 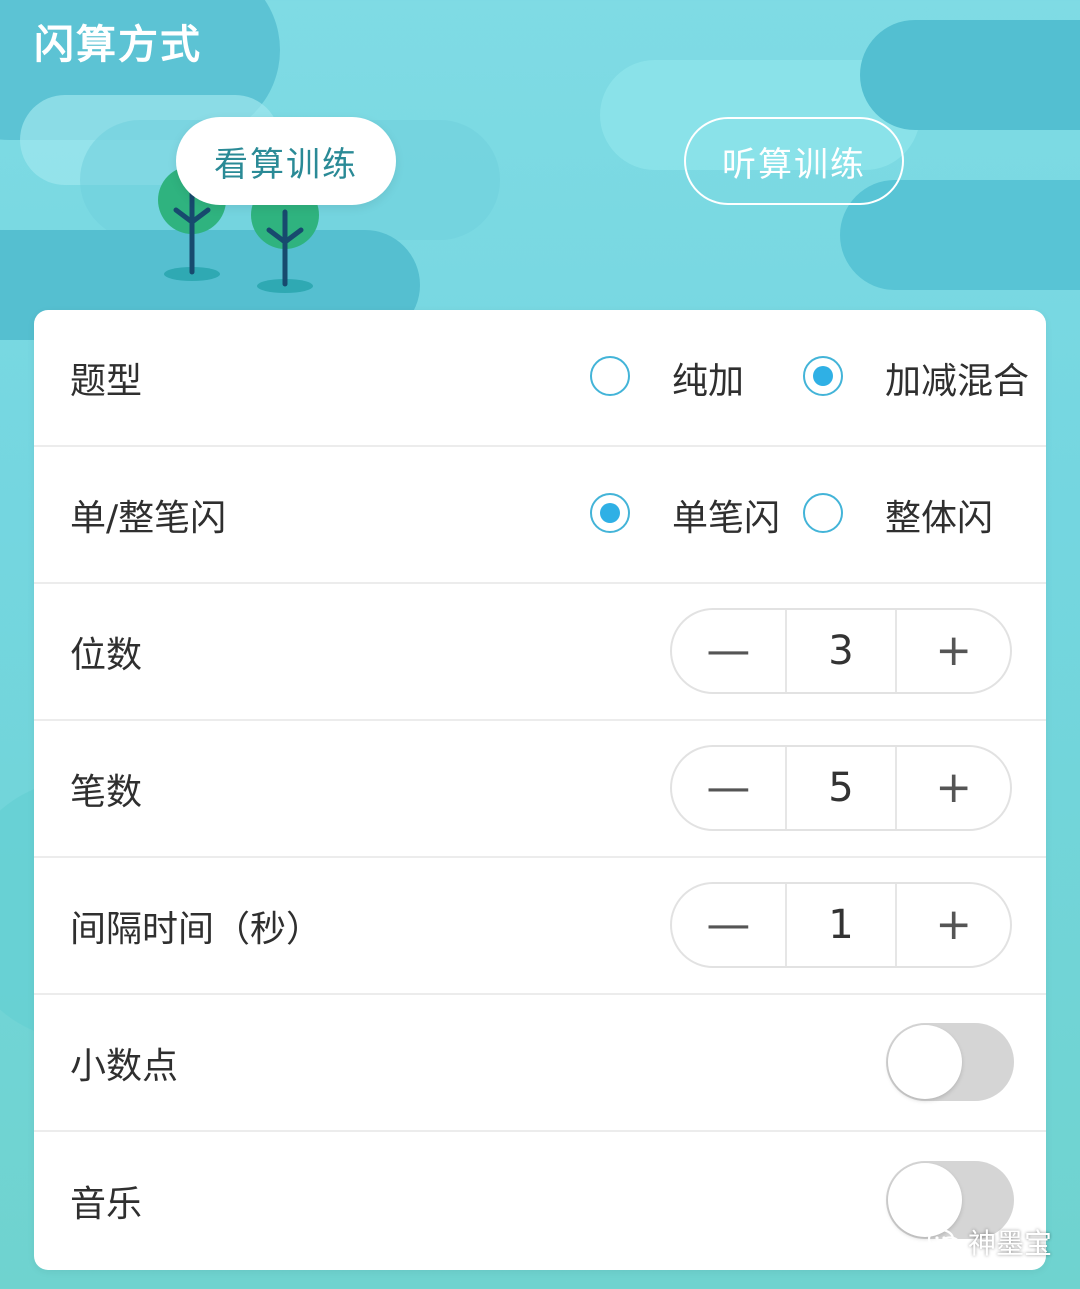 I want to click on interval-increment-button: +, so click(x=953, y=925).